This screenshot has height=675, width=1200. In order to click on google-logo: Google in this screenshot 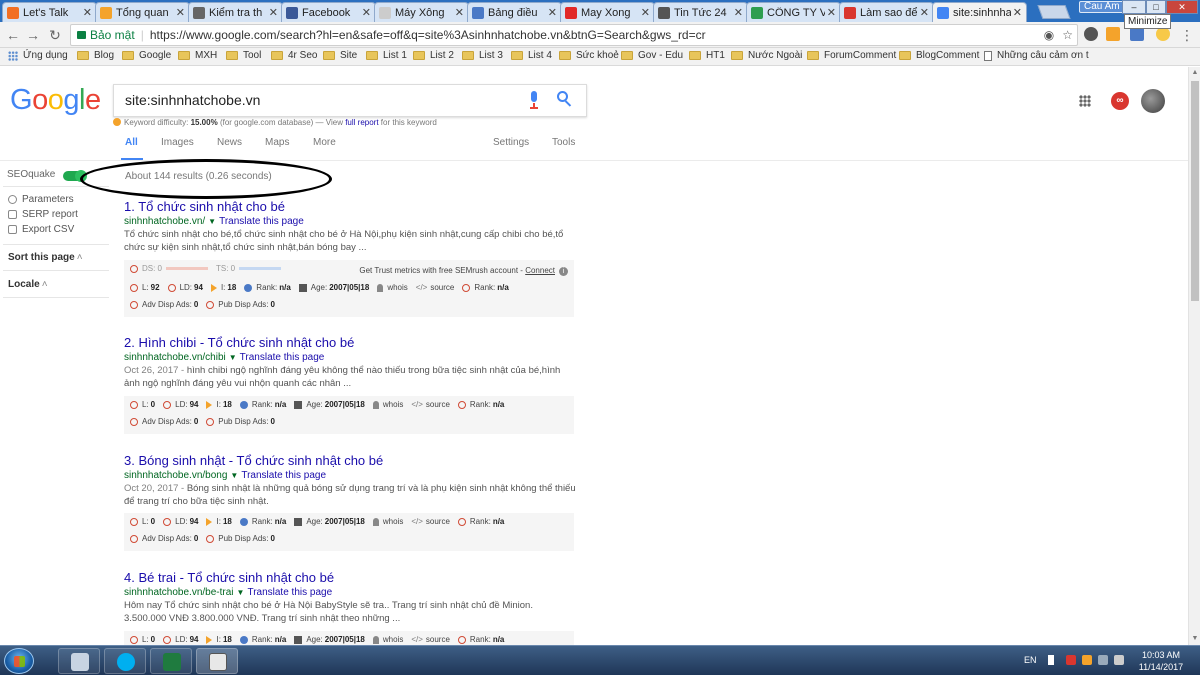, I will do `click(55, 100)`.